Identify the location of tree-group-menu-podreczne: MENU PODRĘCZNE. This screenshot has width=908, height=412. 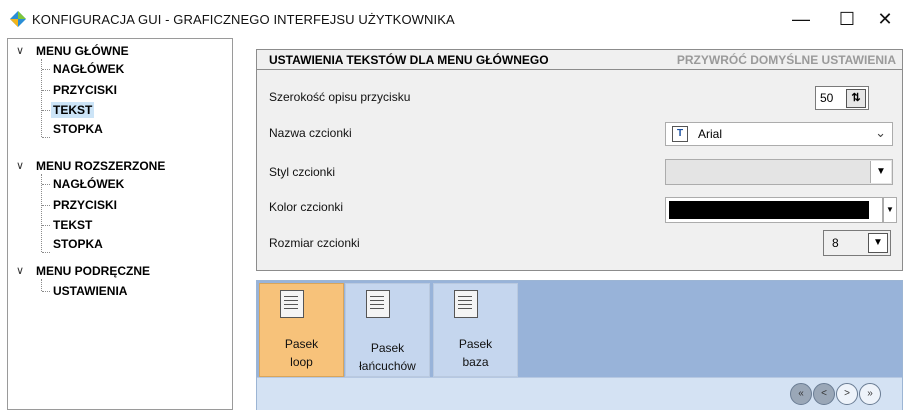
(93, 271).